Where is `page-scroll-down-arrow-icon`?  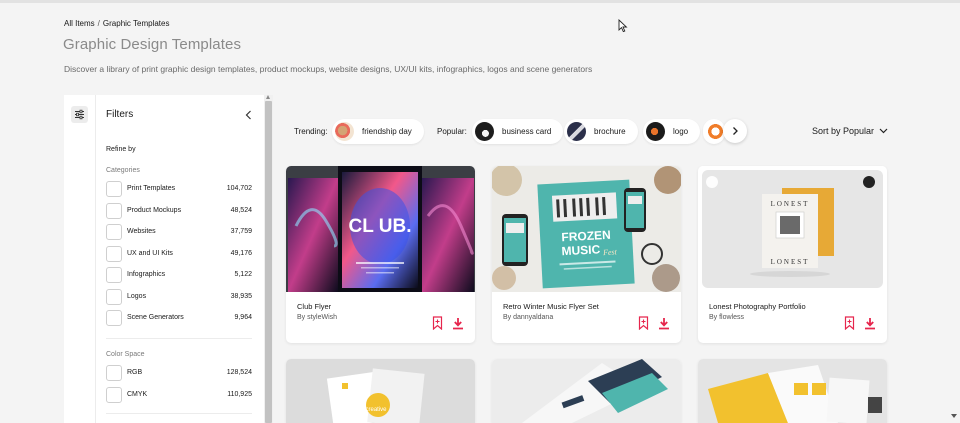
page-scroll-down-arrow-icon is located at coordinates (954, 416).